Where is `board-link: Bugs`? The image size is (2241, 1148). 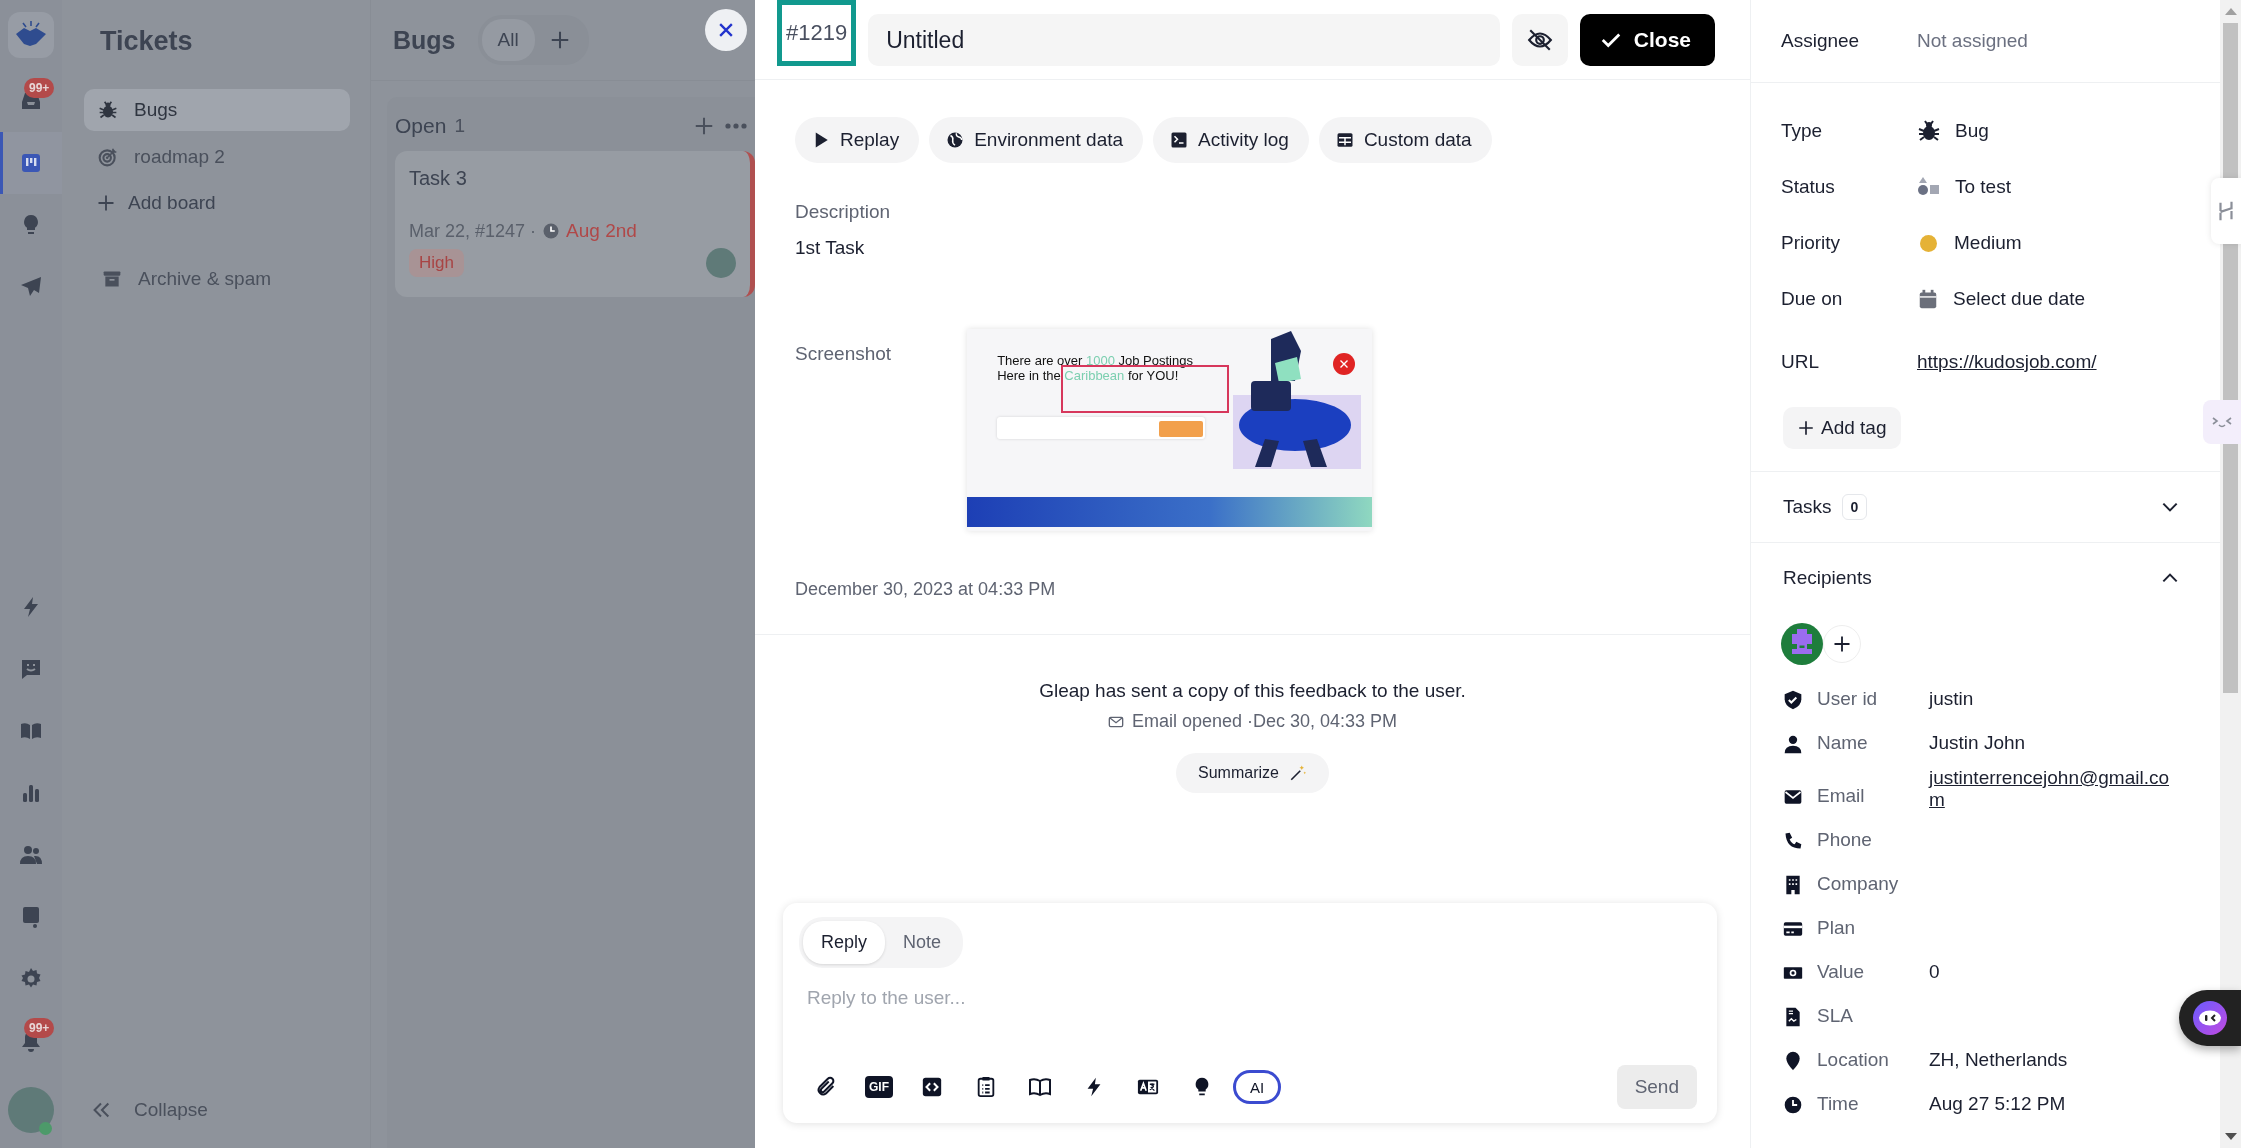 board-link: Bugs is located at coordinates (217, 110).